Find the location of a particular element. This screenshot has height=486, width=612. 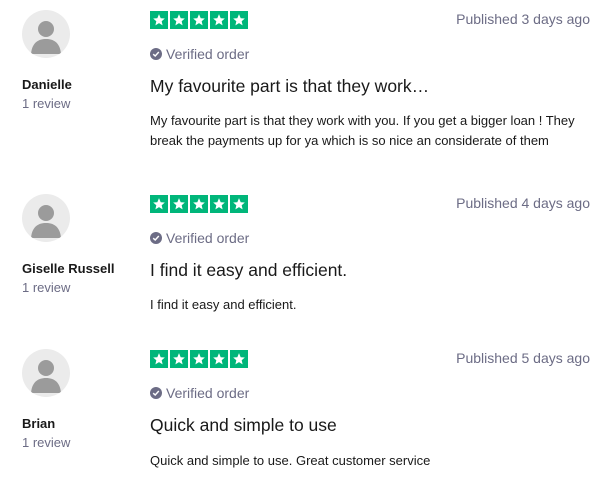

published-date: Published 4 days ago is located at coordinates (523, 203).